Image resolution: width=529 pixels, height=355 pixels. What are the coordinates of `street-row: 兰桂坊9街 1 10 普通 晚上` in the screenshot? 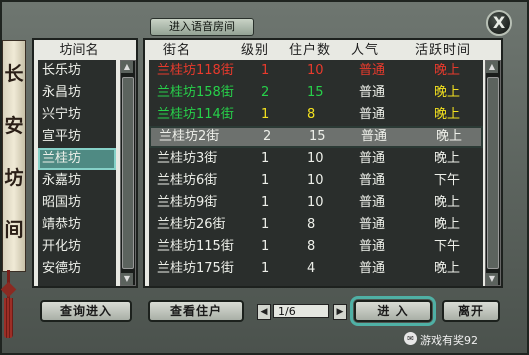 It's located at (316, 203).